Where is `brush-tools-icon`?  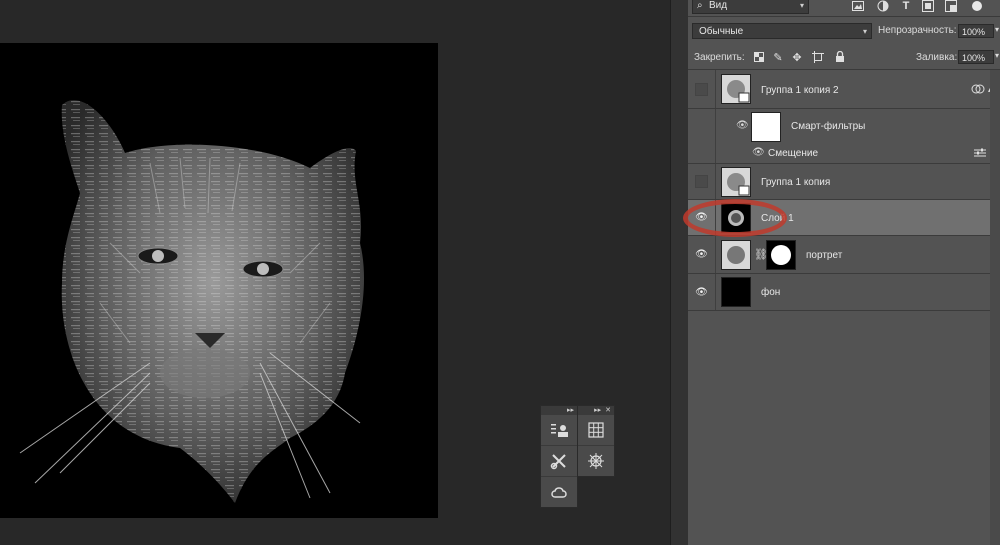
brush-tools-icon is located at coordinates (559, 461).